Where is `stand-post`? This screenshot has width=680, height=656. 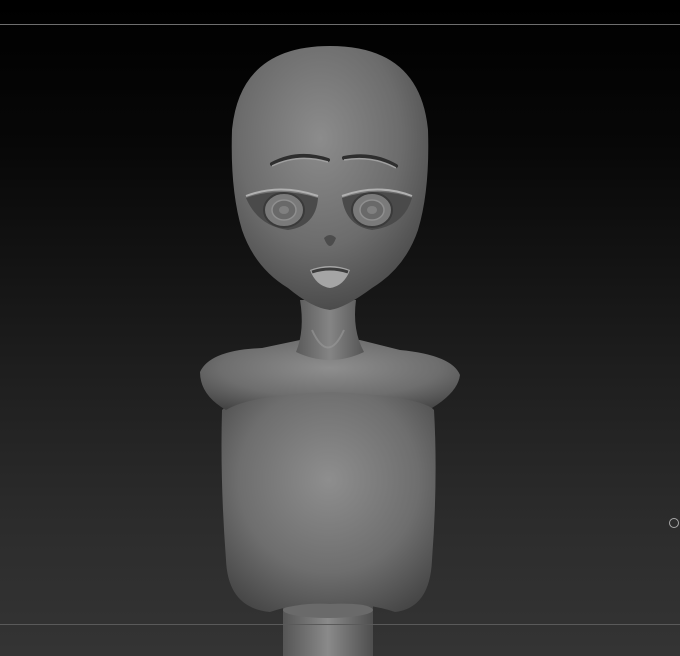 stand-post is located at coordinates (328, 628).